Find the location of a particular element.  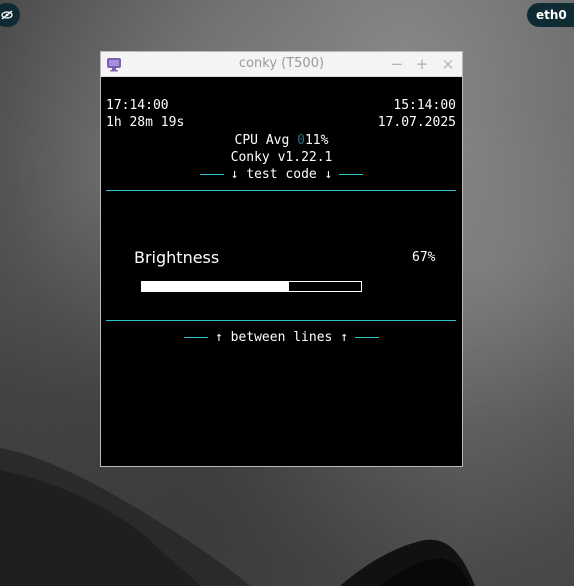

eye-slash-icon is located at coordinates (7, 15).